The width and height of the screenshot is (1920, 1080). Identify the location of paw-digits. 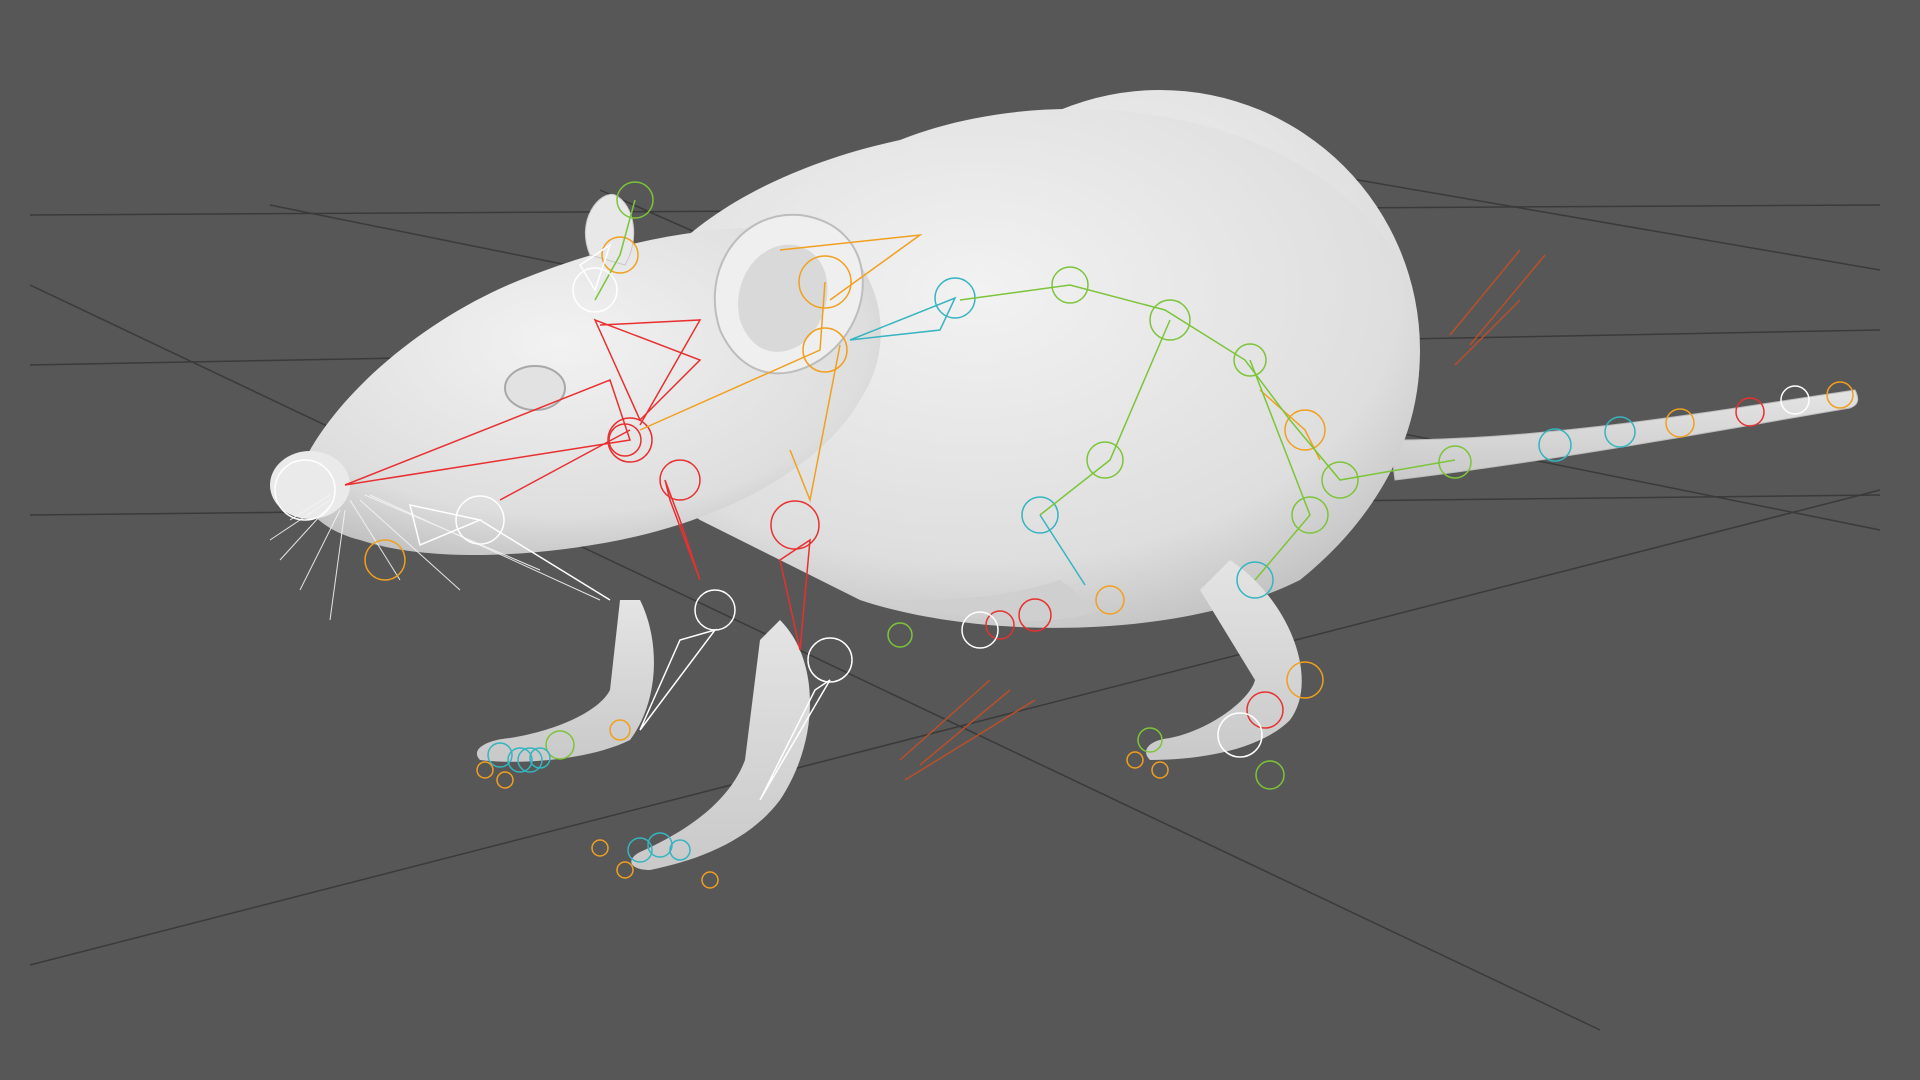
(822, 820).